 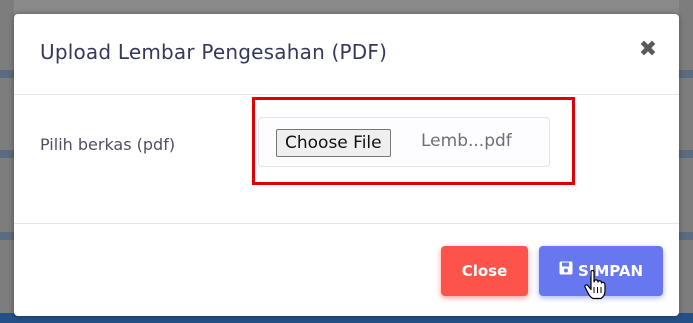 What do you see at coordinates (686, 161) in the screenshot?
I see `backdrop-right` at bounding box center [686, 161].